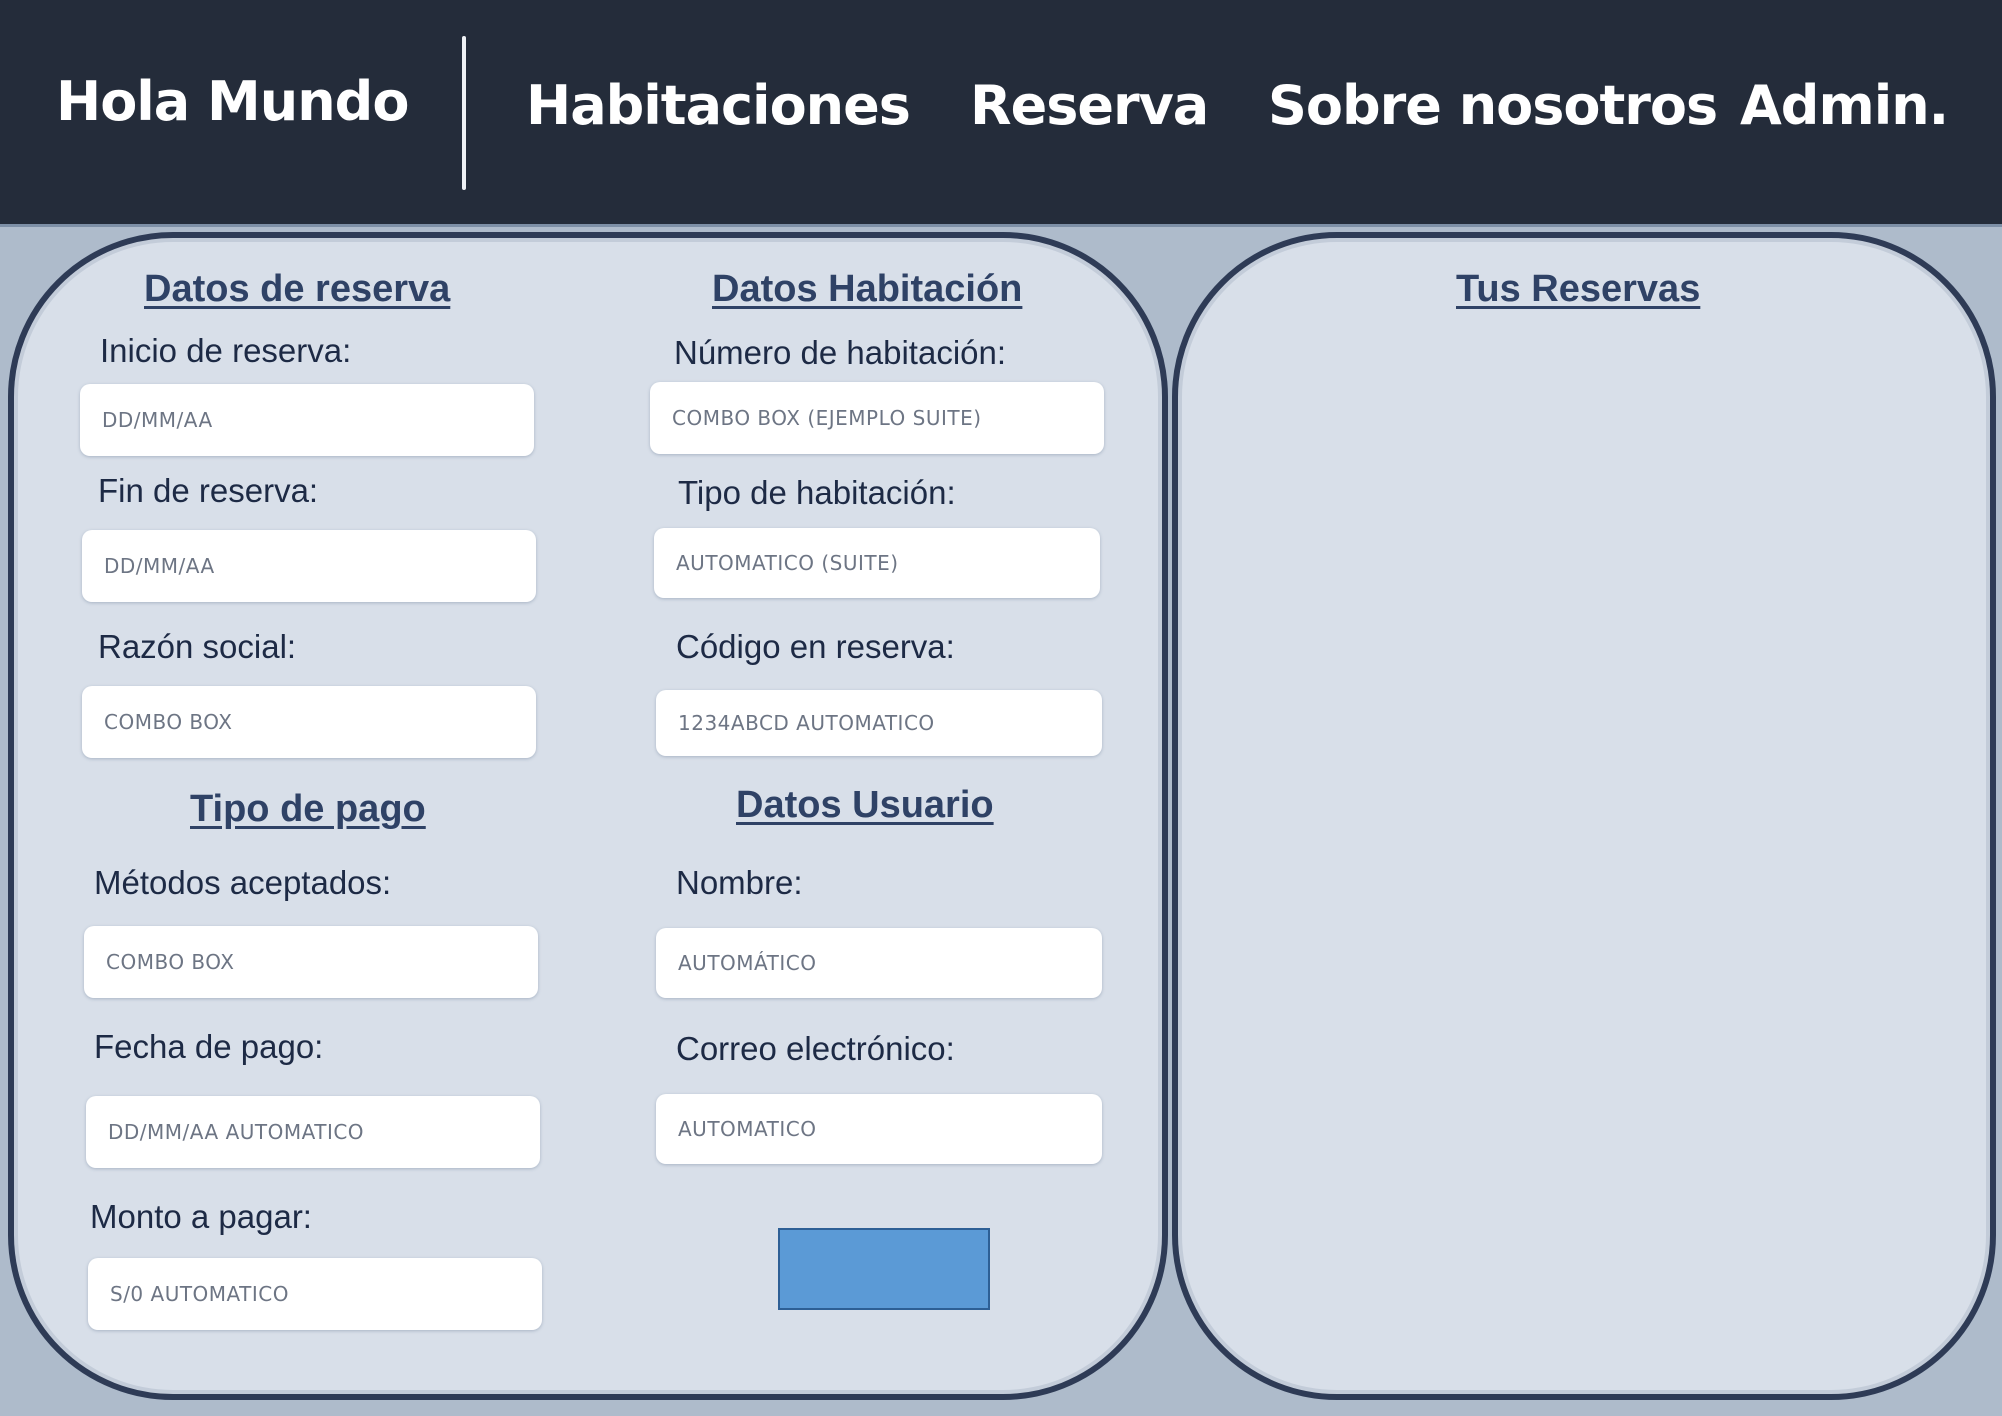 The image size is (2002, 1416). What do you see at coordinates (739, 882) in the screenshot?
I see `user-name-label: Nombre:` at bounding box center [739, 882].